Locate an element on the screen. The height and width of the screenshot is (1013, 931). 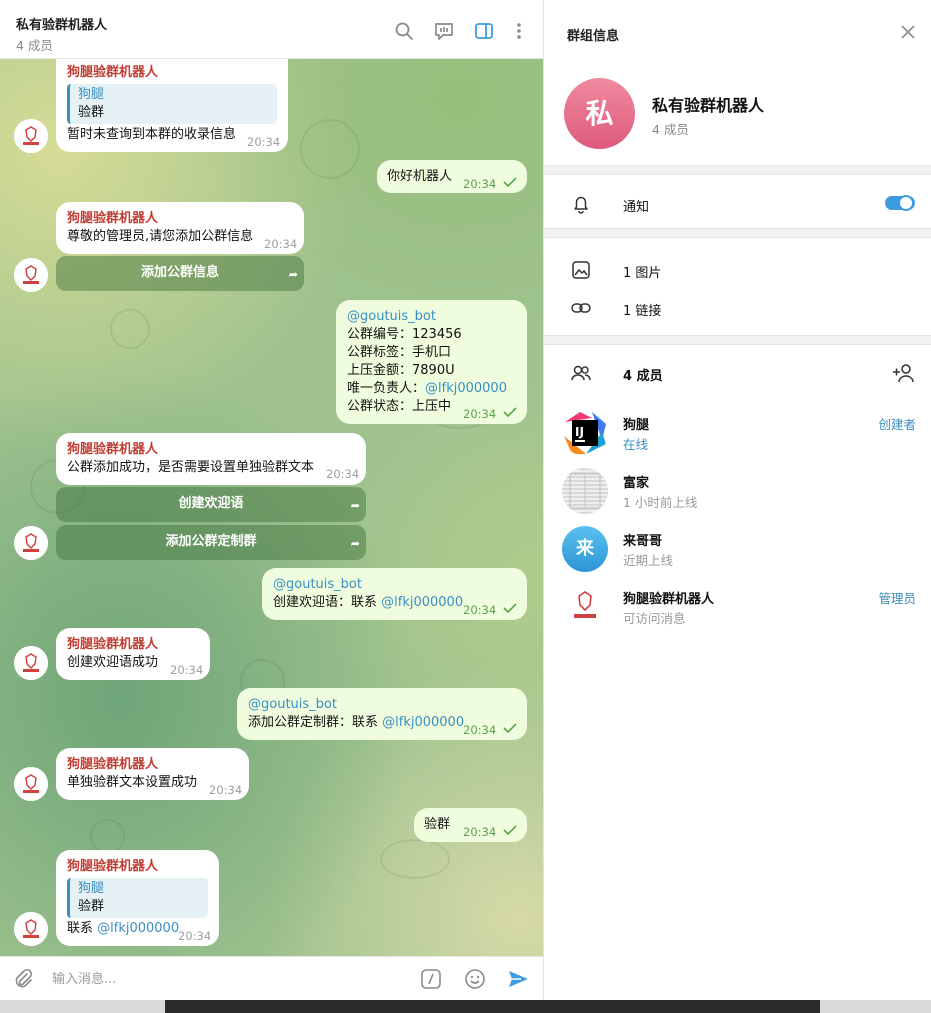
message-bubble: 狗腿验群机器人 狗腿 验群 暂时未查询到本群的收录信息 20:34 is located at coordinates (172, 105).